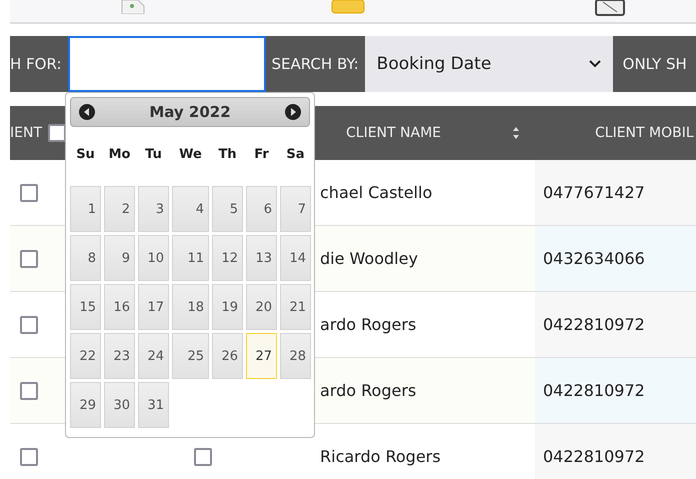  I want to click on day-cell: 10, so click(153, 258).